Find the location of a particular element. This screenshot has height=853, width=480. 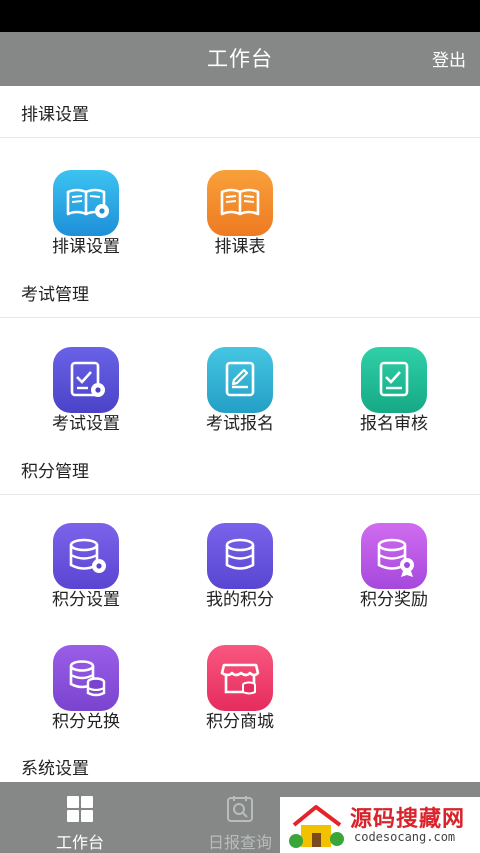

section-header-points: 积分管理 is located at coordinates (240, 469).